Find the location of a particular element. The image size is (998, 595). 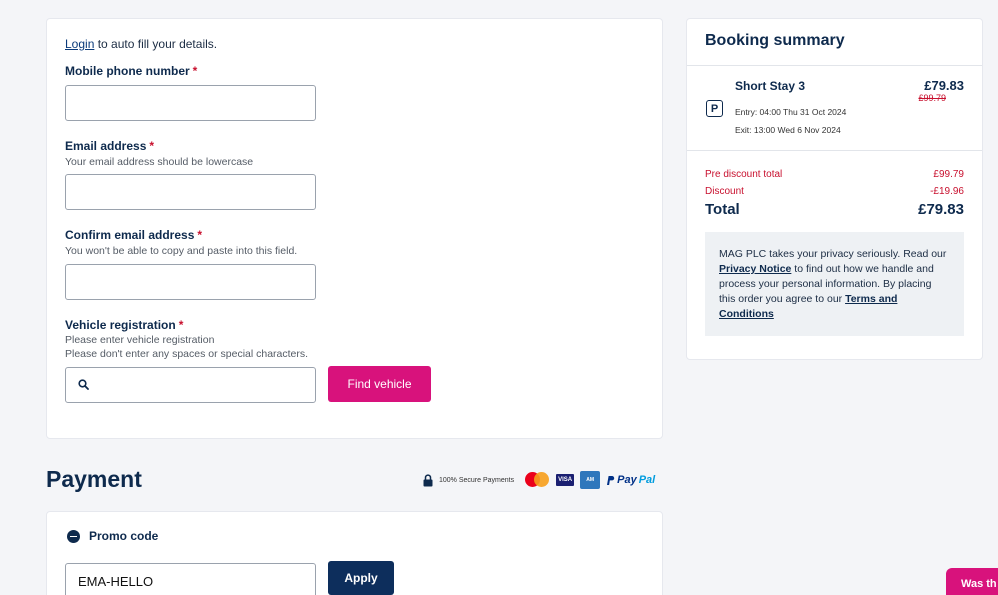

email-hint: Your email address should be lowercase is located at coordinates (159, 162).